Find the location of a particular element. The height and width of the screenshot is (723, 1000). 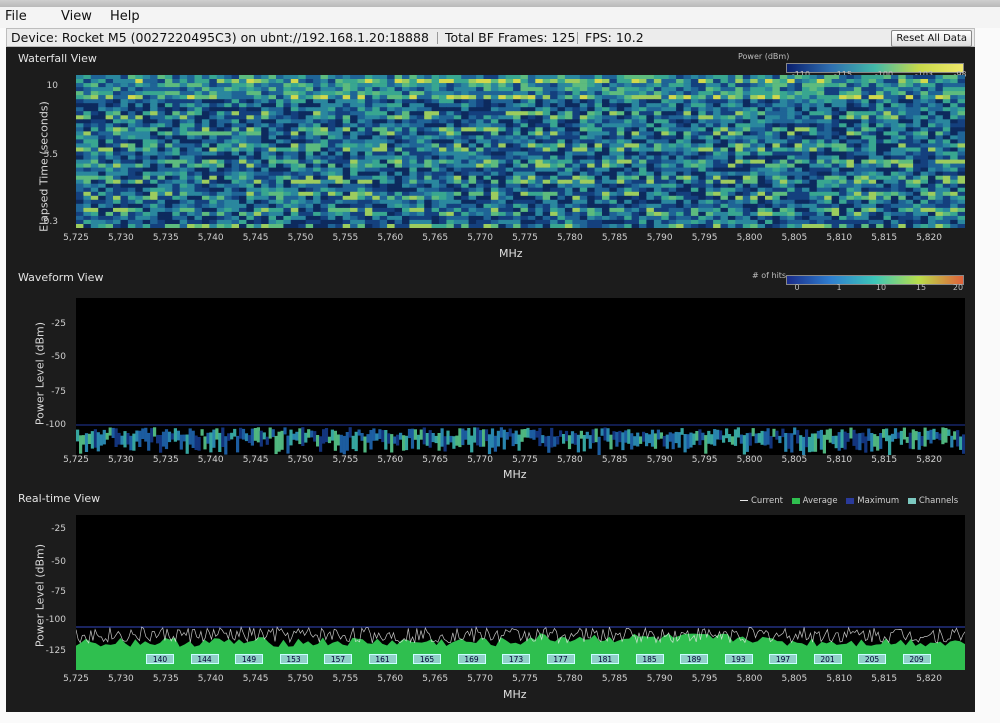

channel-marker: 189 is located at coordinates (694, 659).